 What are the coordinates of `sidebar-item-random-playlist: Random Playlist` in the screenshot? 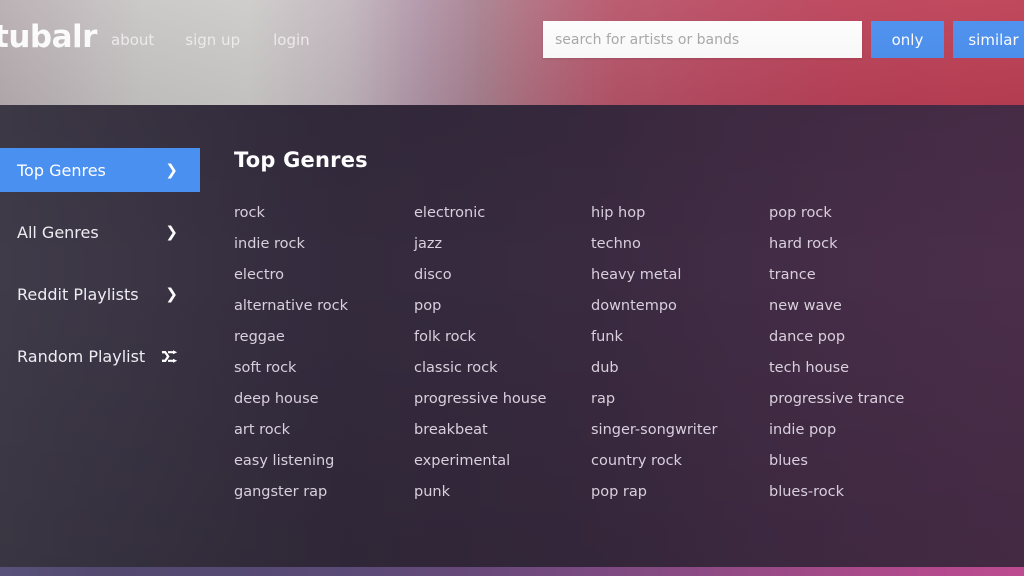 It's located at (100, 356).